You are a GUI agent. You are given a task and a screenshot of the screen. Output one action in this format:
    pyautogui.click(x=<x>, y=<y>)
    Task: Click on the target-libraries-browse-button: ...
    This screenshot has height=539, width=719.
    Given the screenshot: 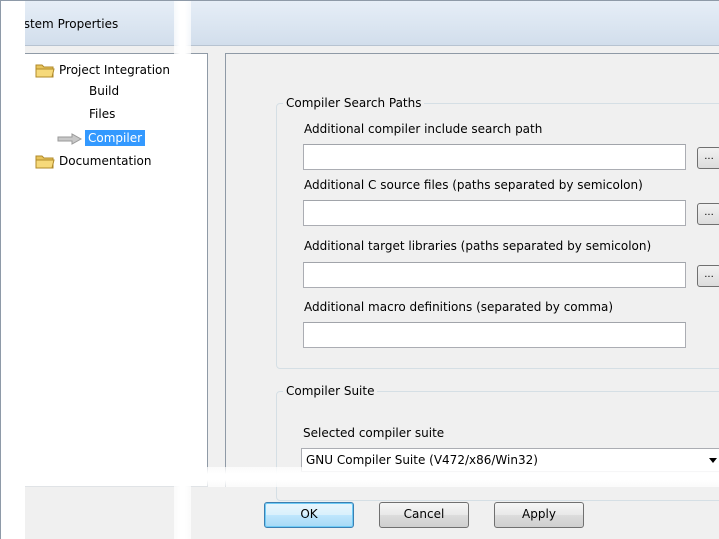 What is the action you would take?
    pyautogui.click(x=708, y=276)
    